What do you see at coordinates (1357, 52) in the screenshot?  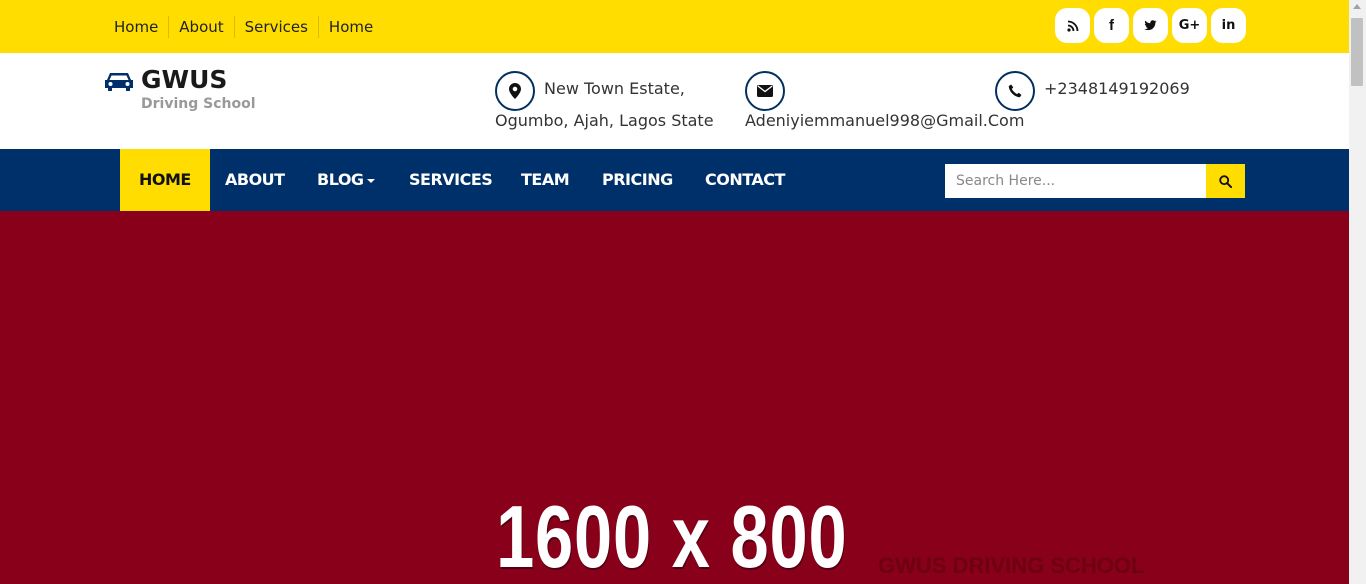 I see `scroll-thumb` at bounding box center [1357, 52].